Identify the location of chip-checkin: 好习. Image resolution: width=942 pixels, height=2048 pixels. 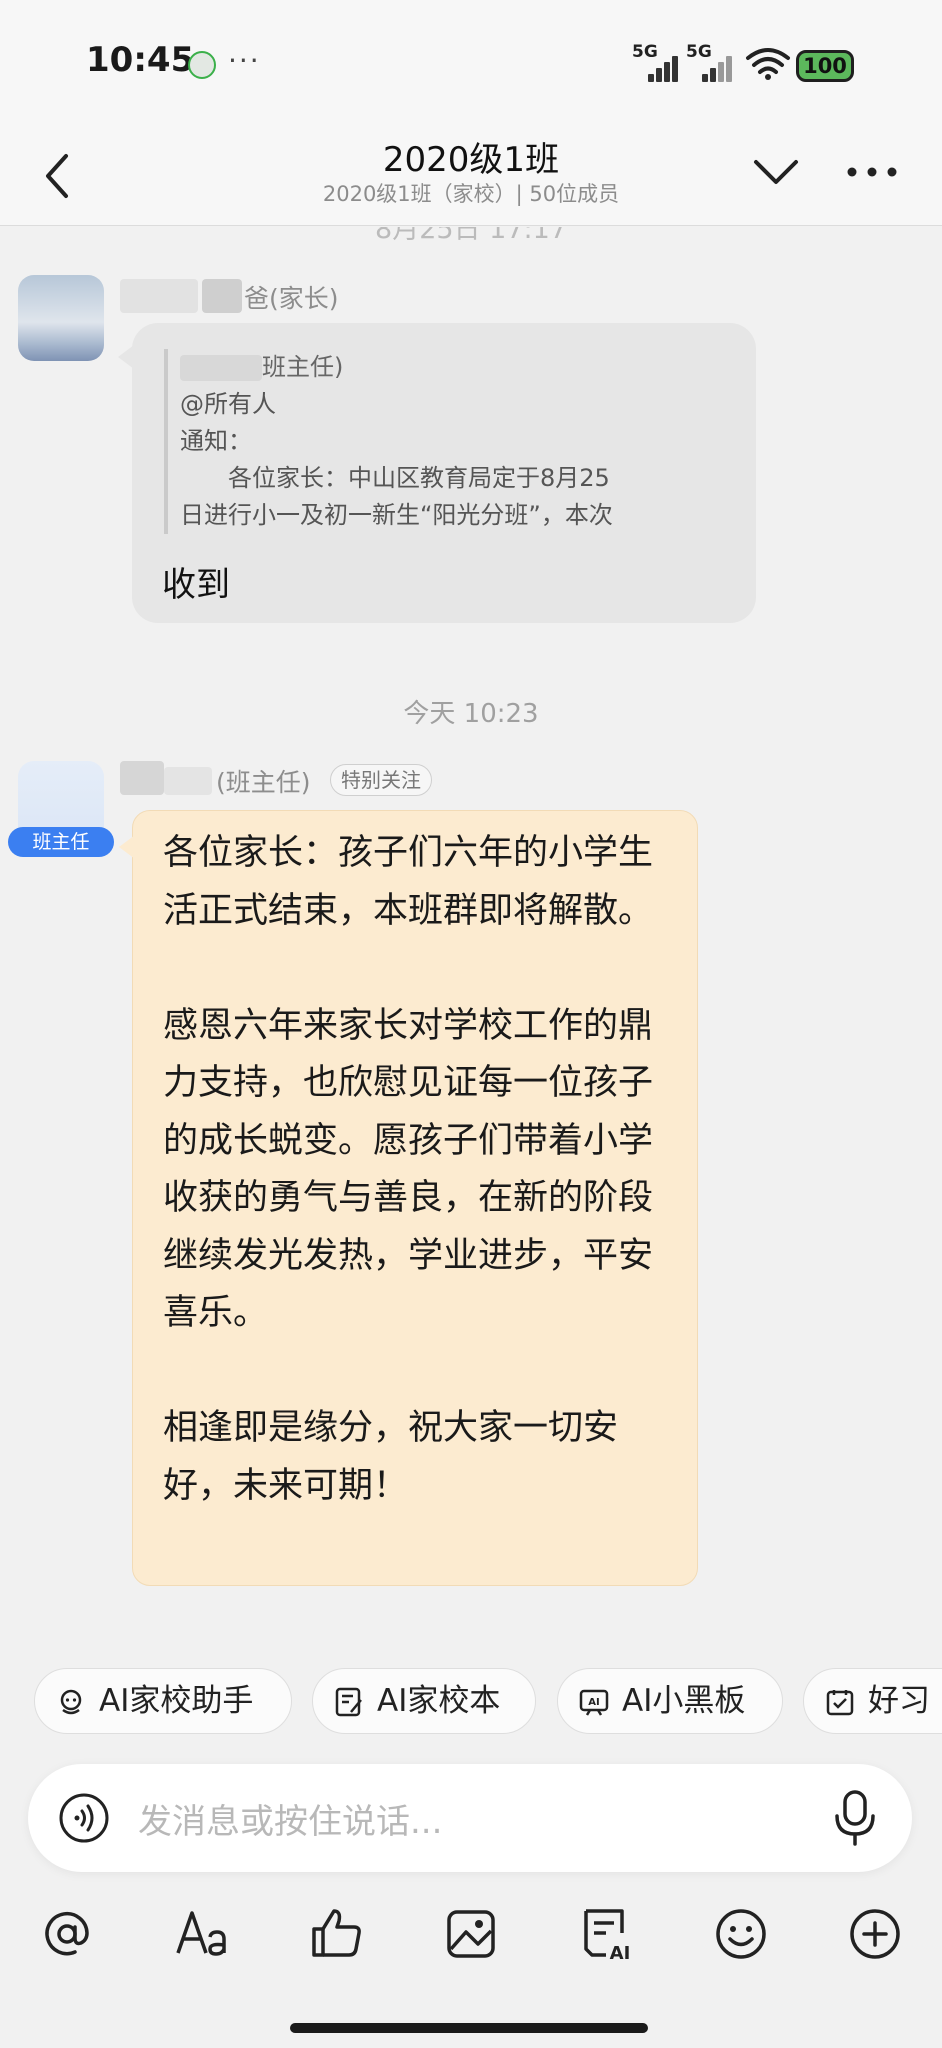
(872, 1701).